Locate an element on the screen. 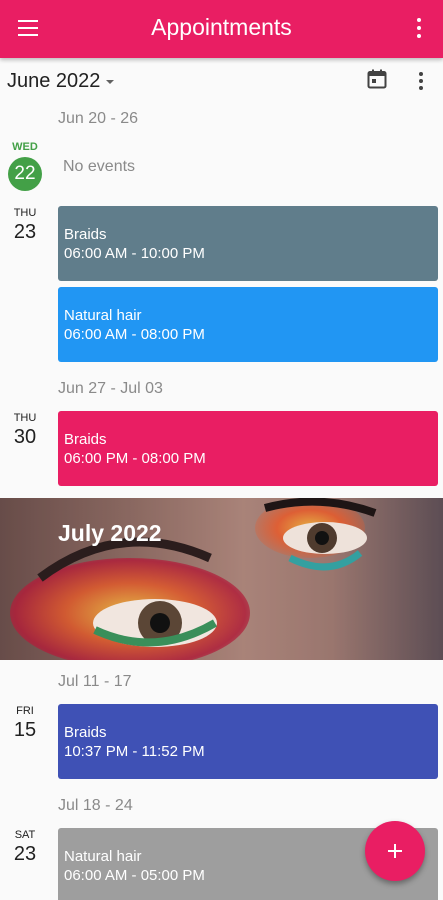 Image resolution: width=443 pixels, height=900 pixels. month-selector: June 2022 is located at coordinates (61, 81).